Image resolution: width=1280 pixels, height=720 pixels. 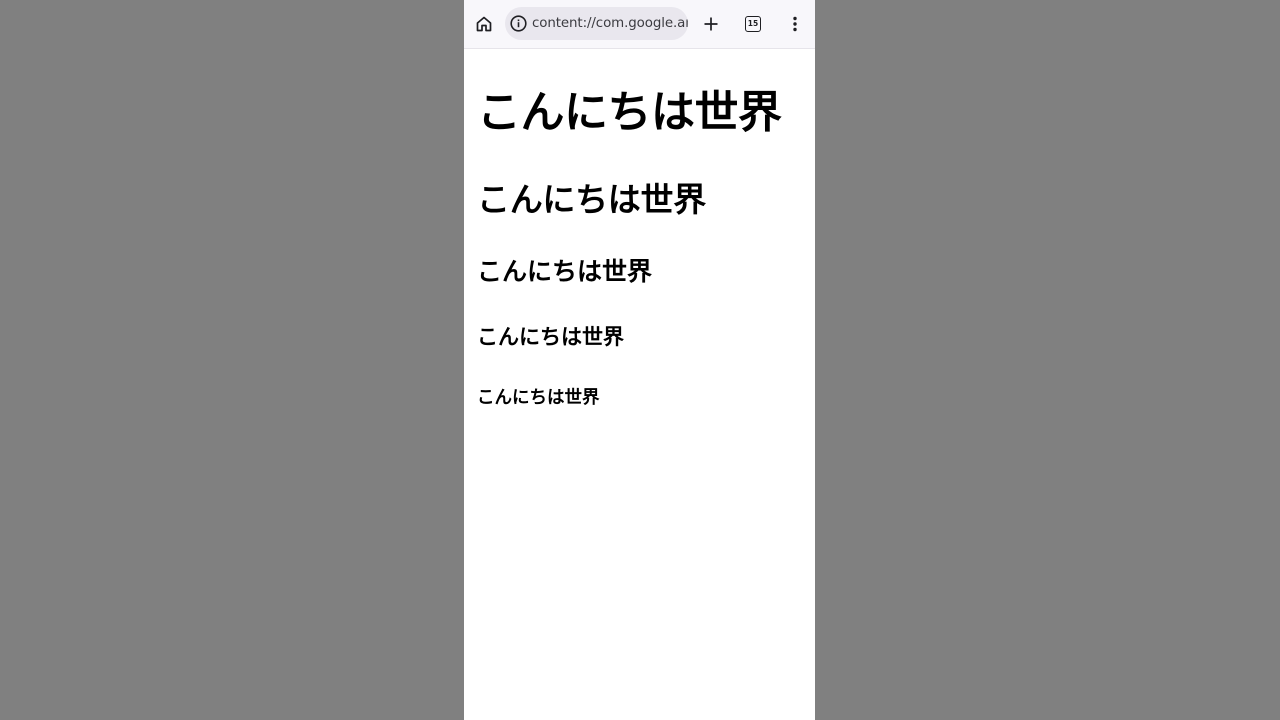 I want to click on plus-icon, so click(x=711, y=24).